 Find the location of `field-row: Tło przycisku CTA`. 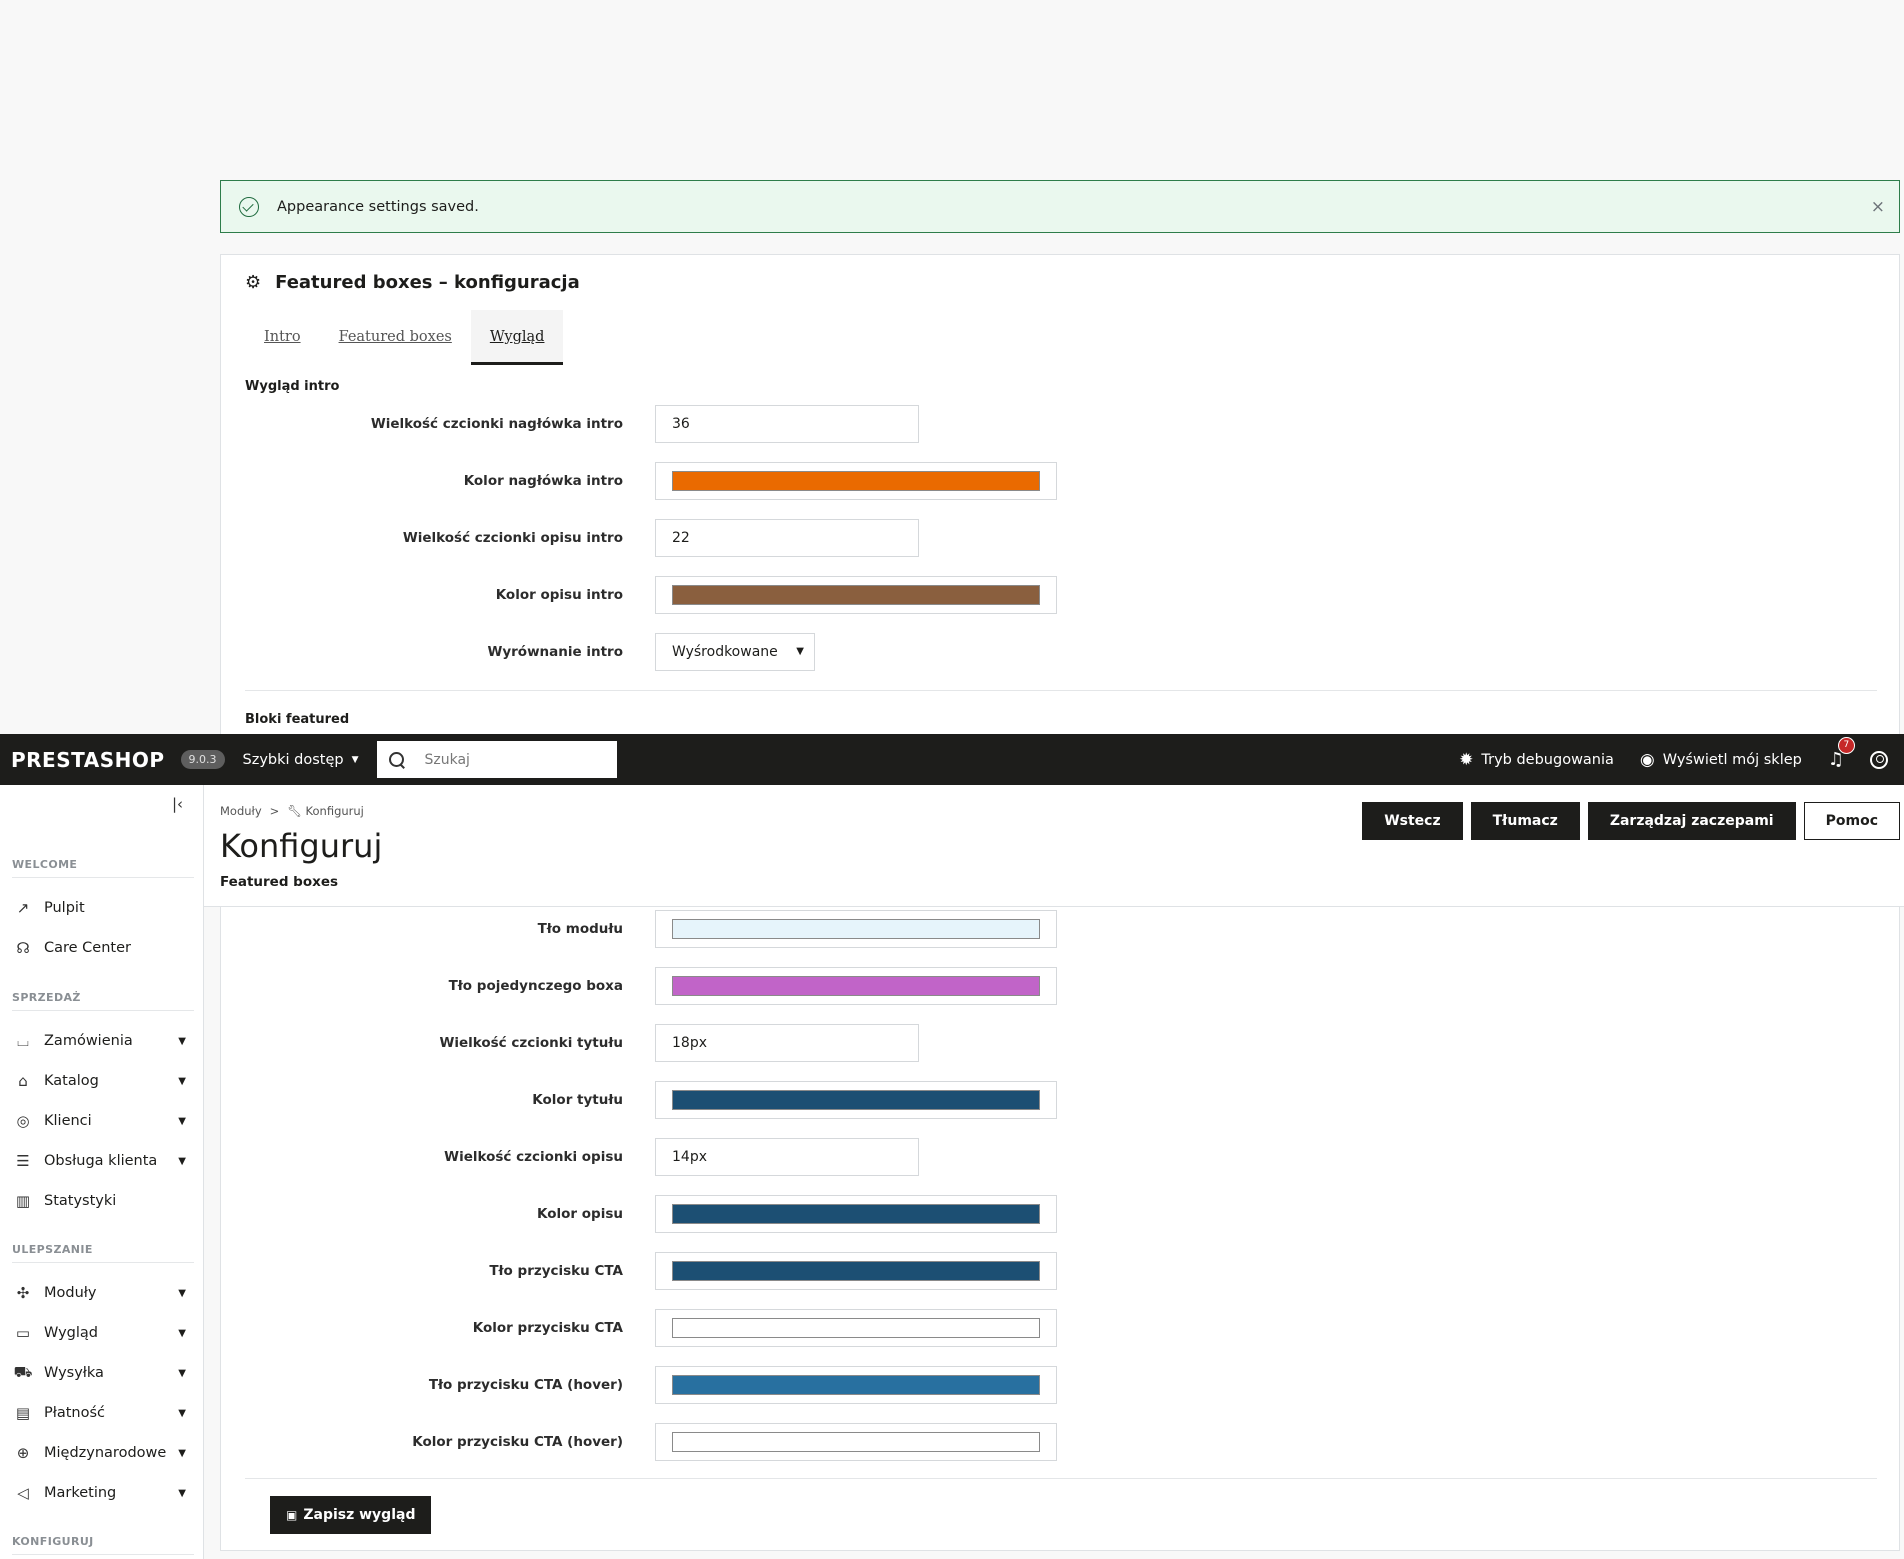

field-row: Tło przycisku CTA is located at coordinates (1060, 1271).